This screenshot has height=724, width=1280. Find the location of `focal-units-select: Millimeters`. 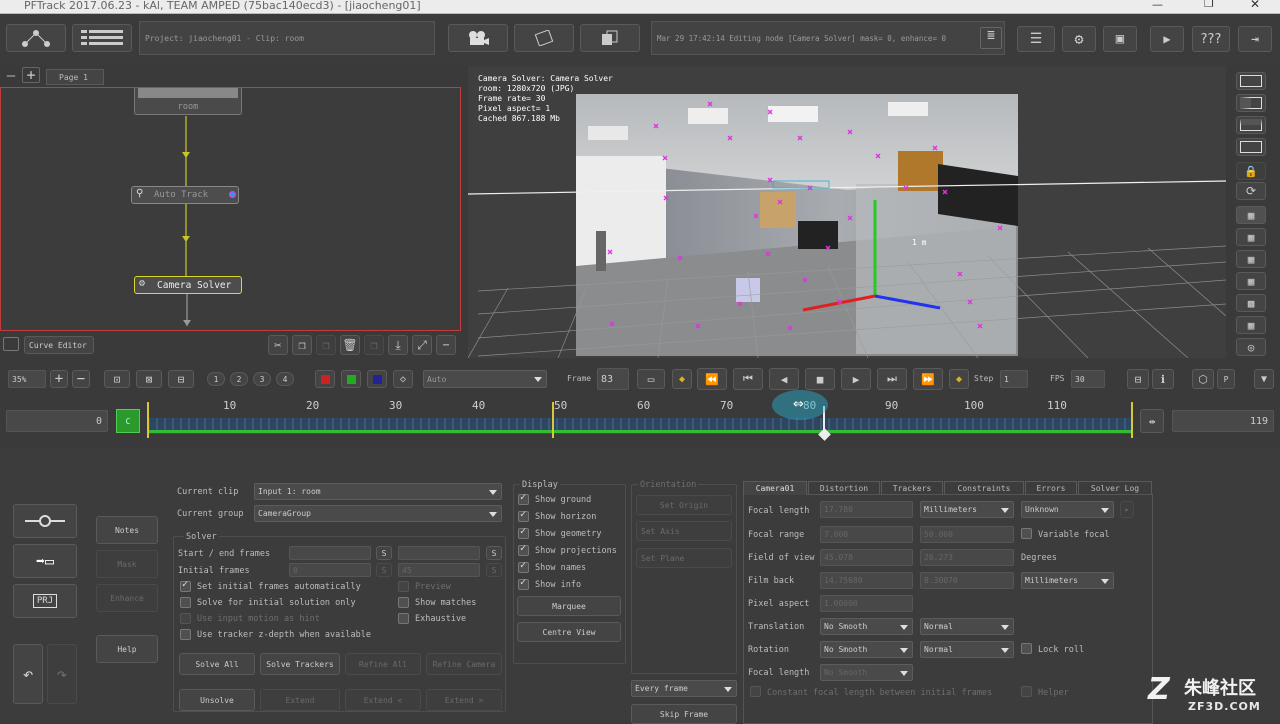

focal-units-select: Millimeters is located at coordinates (967, 509).